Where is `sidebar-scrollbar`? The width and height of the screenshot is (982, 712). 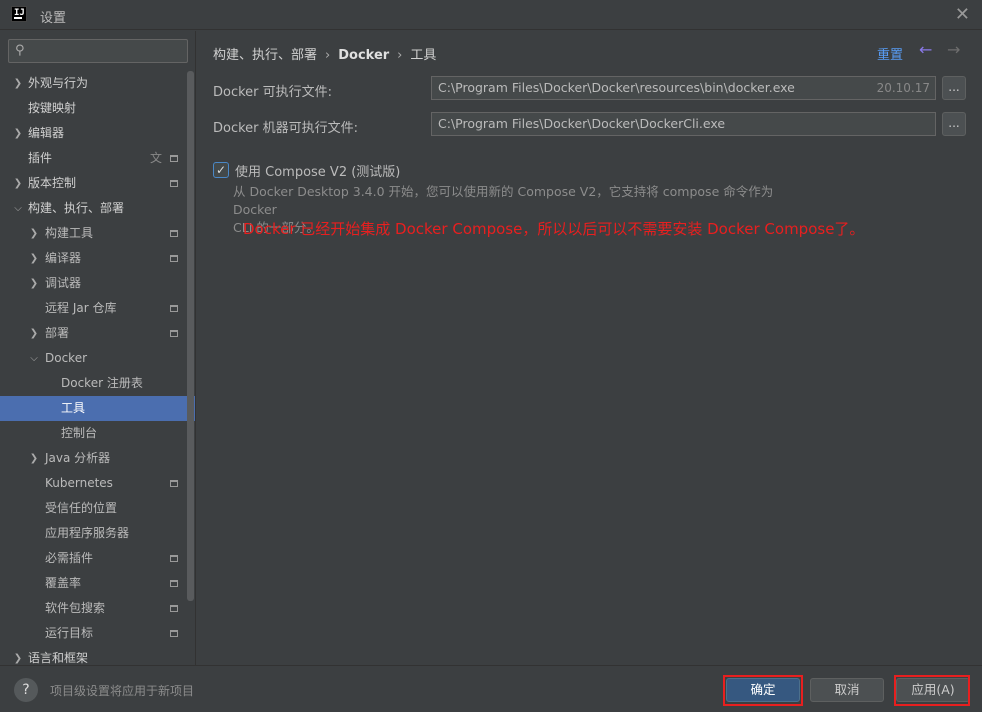 sidebar-scrollbar is located at coordinates (190, 336).